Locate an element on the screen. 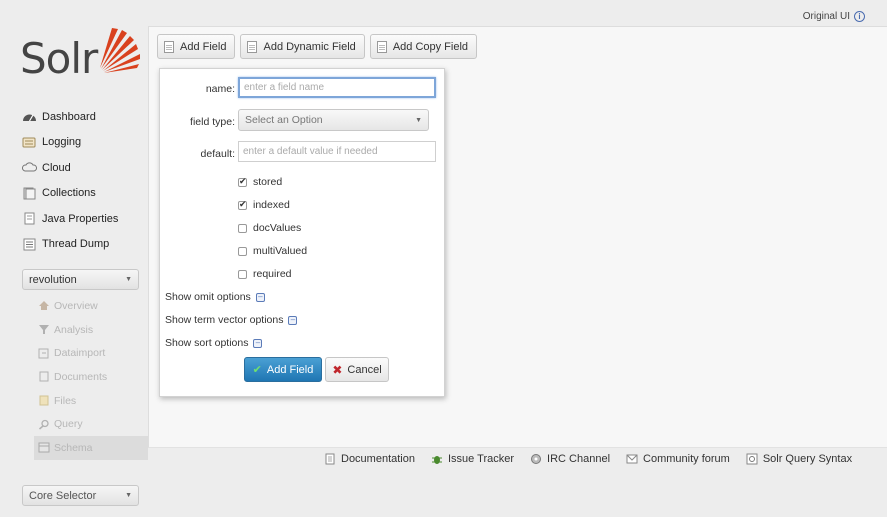 This screenshot has width=887, height=517. cloud-icon is located at coordinates (29, 167).